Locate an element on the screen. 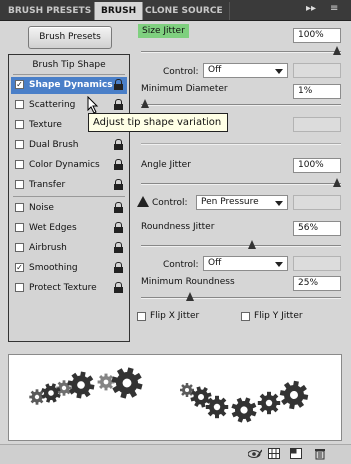 This screenshot has width=351, height=464. texture-checkbox is located at coordinates (19, 124).